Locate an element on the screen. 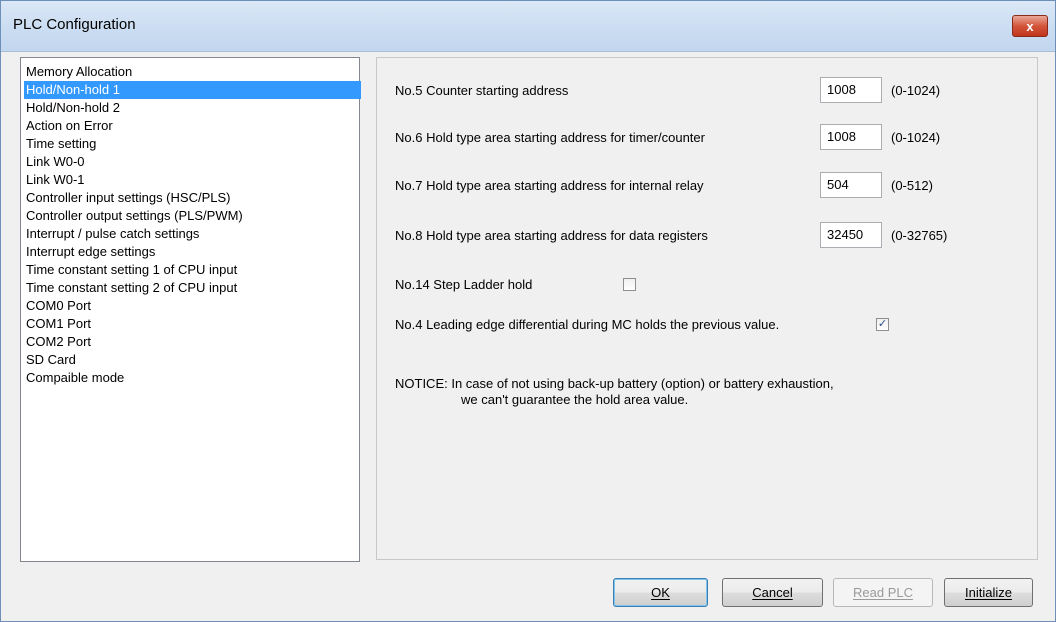  step-ladder-hold-label: No.14 Step Ladder hold is located at coordinates (464, 284).